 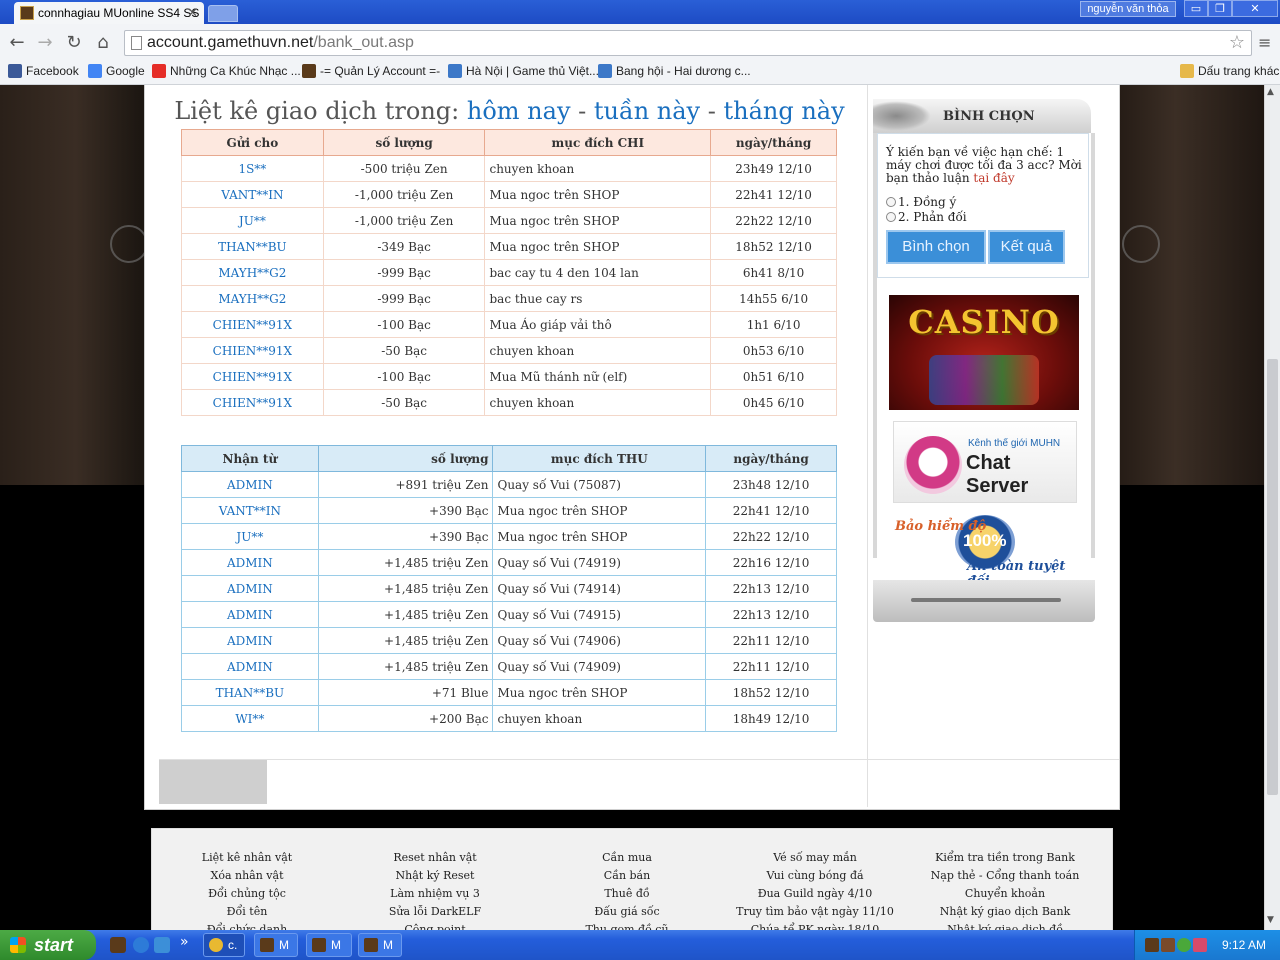 What do you see at coordinates (184, 942) in the screenshot?
I see `quicklaunch-overflow-icon: »` at bounding box center [184, 942].